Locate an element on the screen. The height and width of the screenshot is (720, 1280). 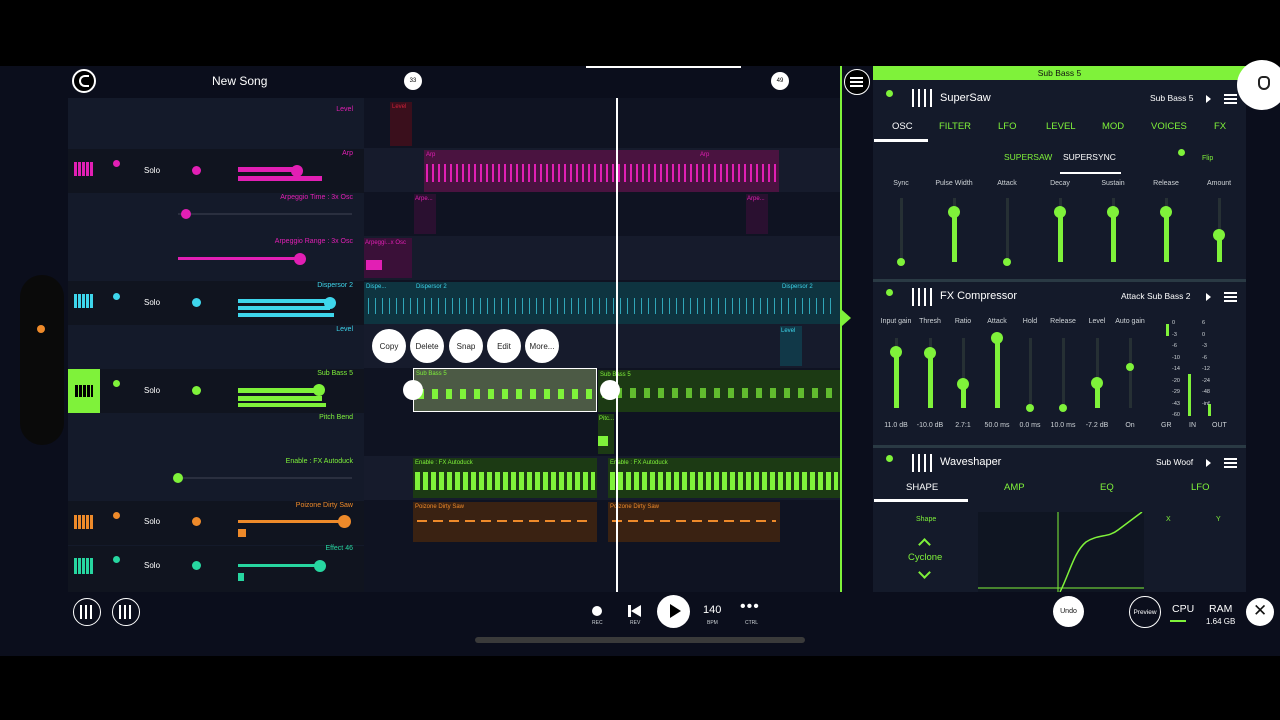
snap-button: Snap is located at coordinates (466, 346).